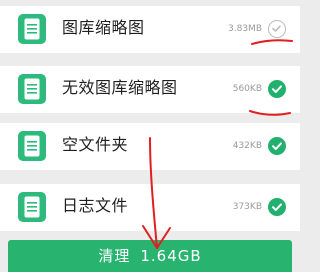 This screenshot has width=320, height=272. What do you see at coordinates (103, 27) in the screenshot?
I see `item-title: 图库缩略图` at bounding box center [103, 27].